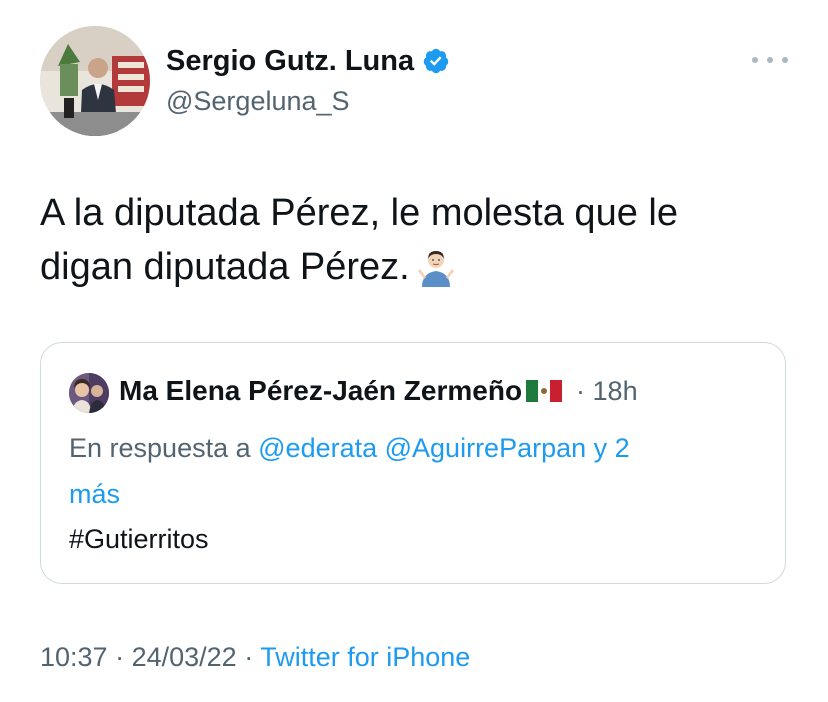 The width and height of the screenshot is (828, 702). Describe the element at coordinates (160, 448) in the screenshot. I see `reply-prefix: En respuesta a` at that location.